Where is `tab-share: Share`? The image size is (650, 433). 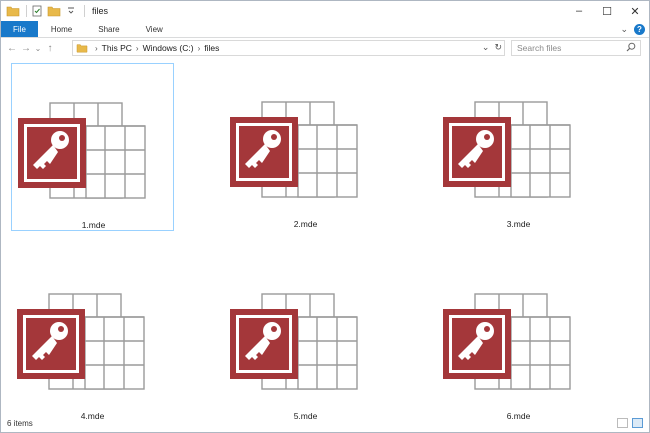 tab-share: Share is located at coordinates (108, 29).